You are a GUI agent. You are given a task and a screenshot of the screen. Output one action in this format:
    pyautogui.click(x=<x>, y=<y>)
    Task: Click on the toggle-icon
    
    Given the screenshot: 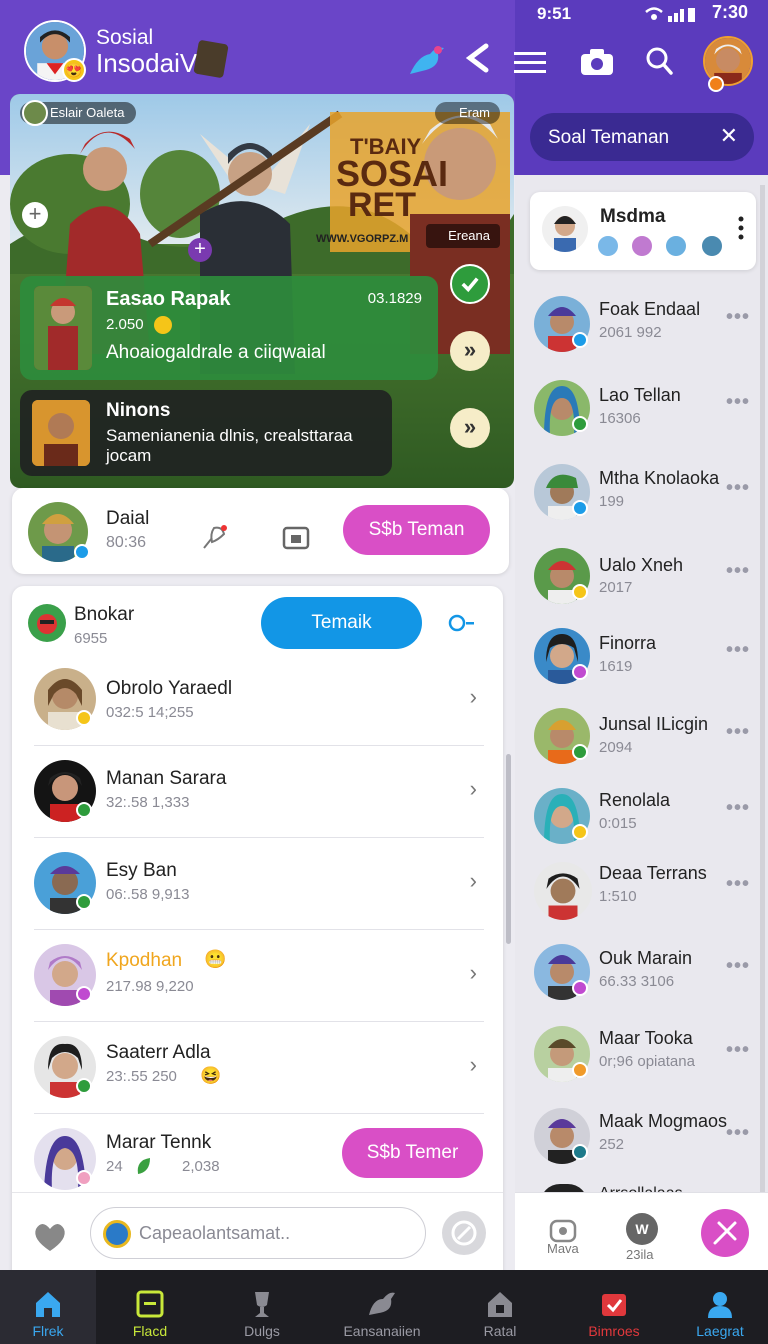 What is the action you would take?
    pyautogui.click(x=463, y=623)
    